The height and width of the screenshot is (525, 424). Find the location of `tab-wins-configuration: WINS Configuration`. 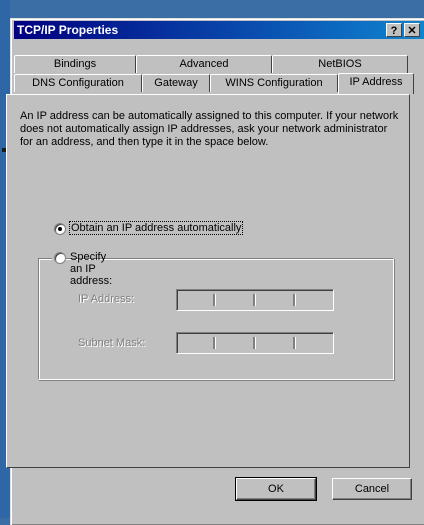

tab-wins-configuration: WINS Configuration is located at coordinates (274, 83).